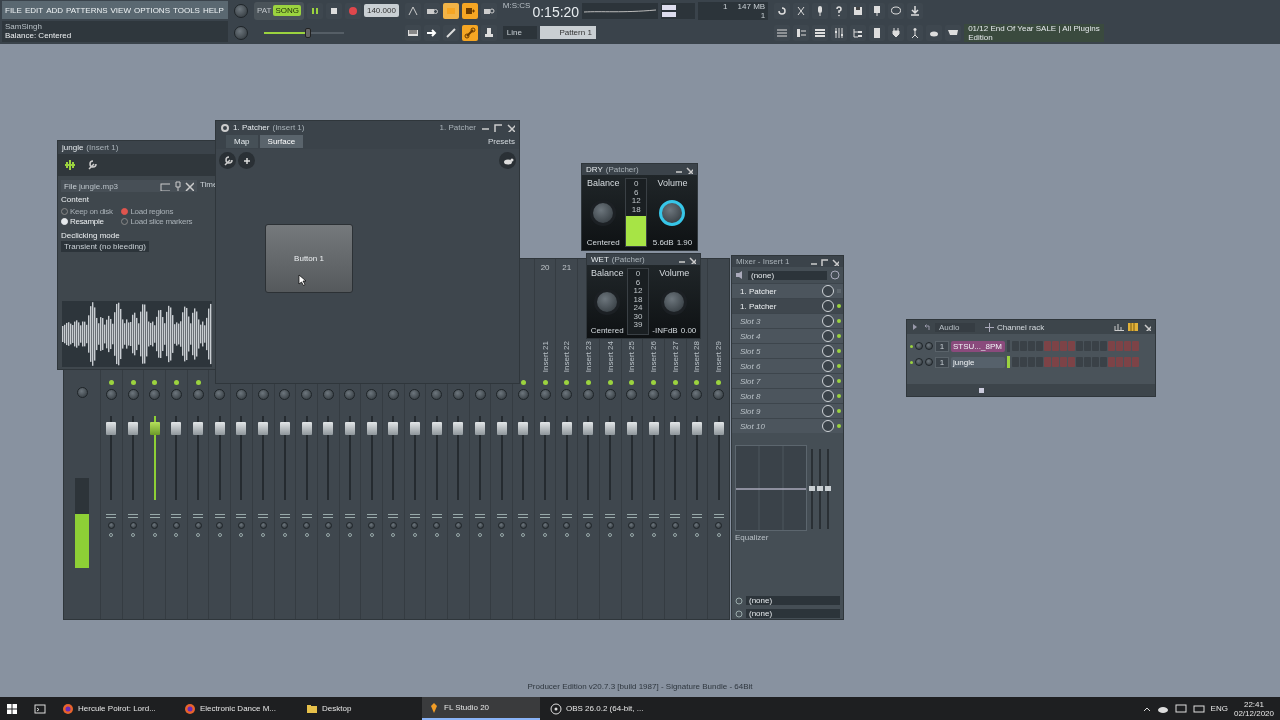 This screenshot has height=720, width=1280. I want to click on waveform-tab, so click(70, 165).